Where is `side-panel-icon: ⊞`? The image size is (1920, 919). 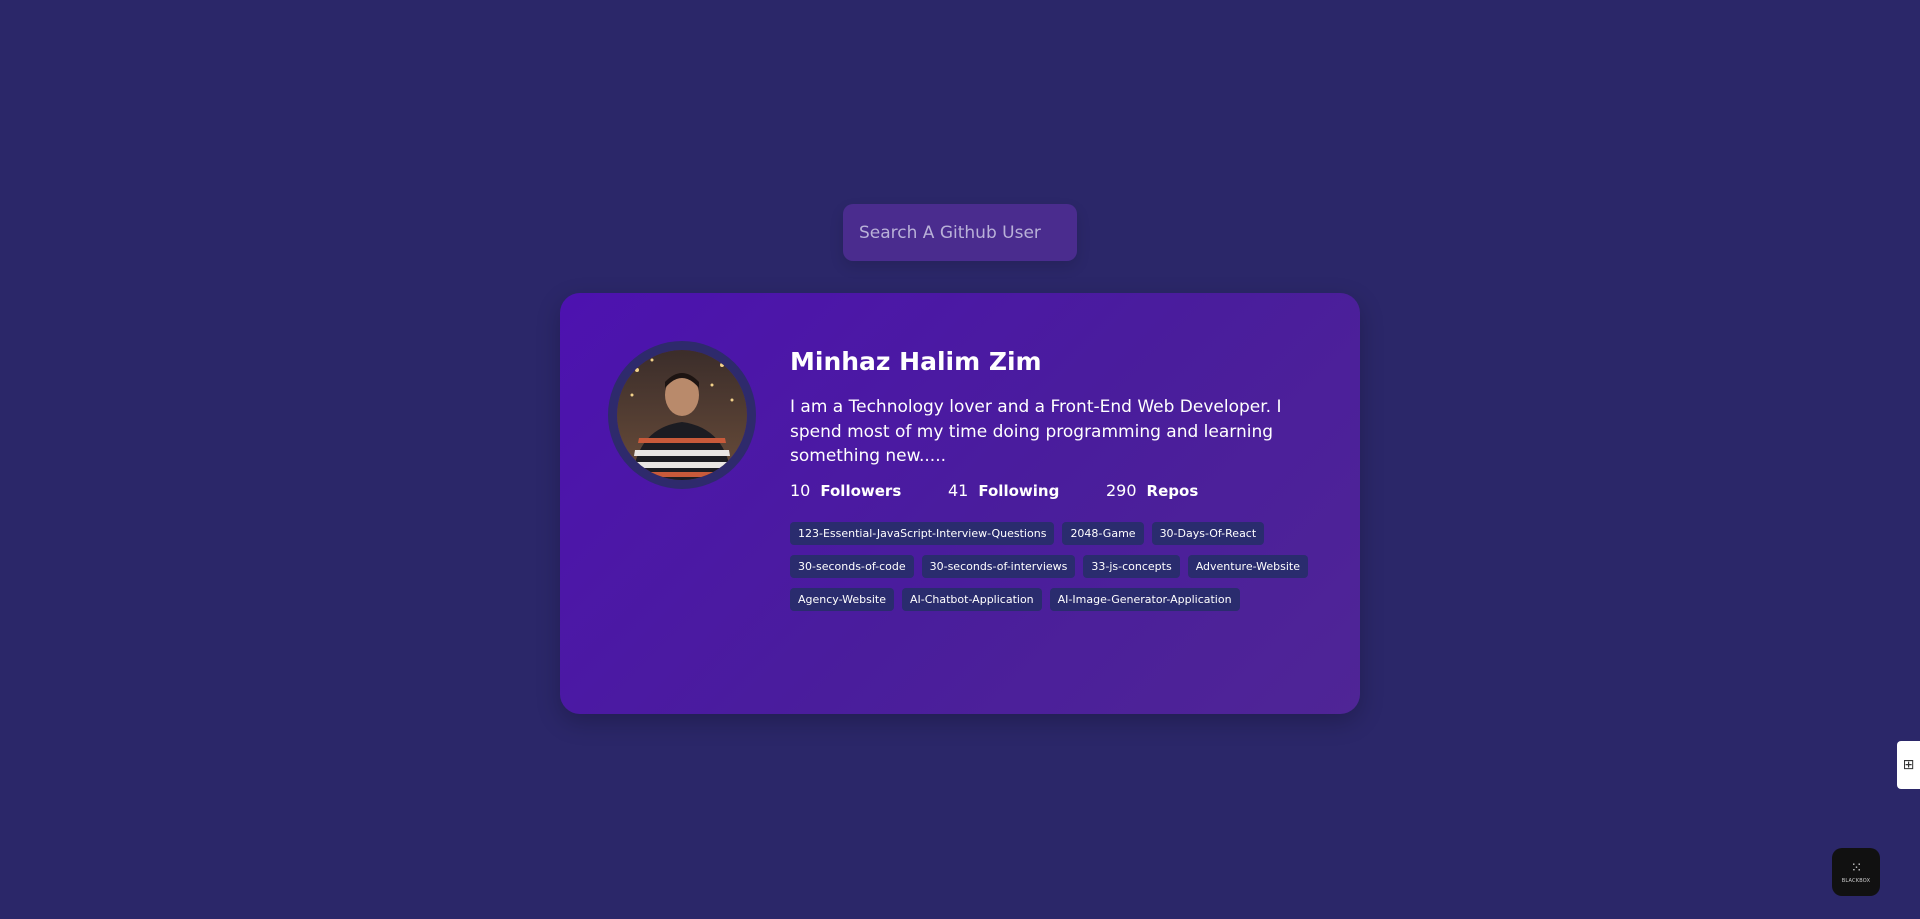
side-panel-icon: ⊞ is located at coordinates (1908, 765).